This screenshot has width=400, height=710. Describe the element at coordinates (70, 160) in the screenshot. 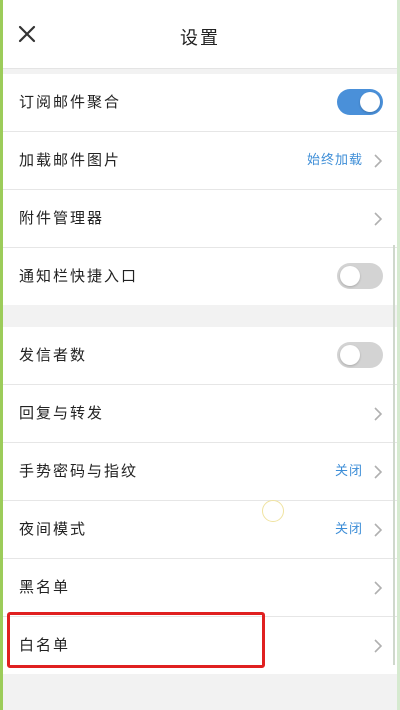

I see `row-label: 加载邮件图片` at that location.